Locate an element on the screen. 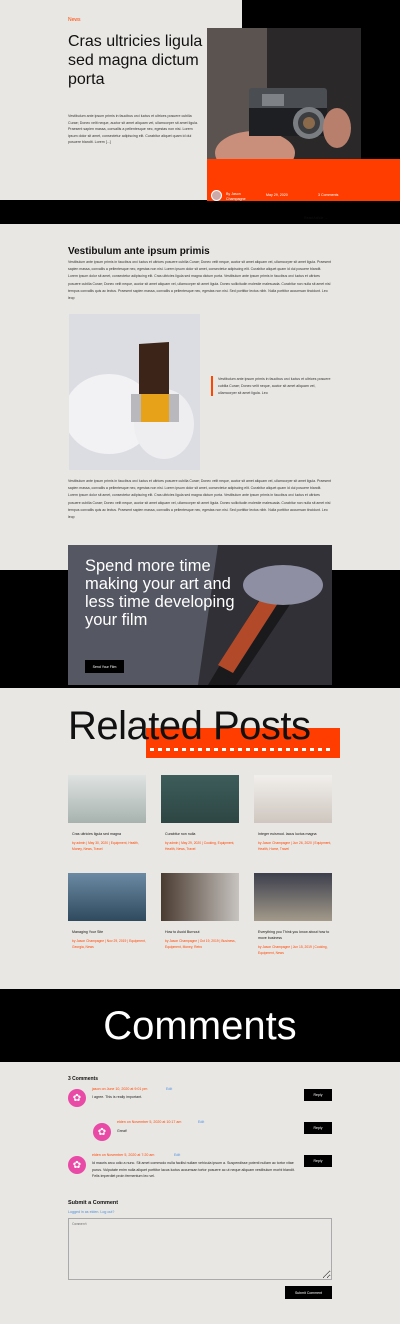 The width and height of the screenshot is (400, 1324). related-post-title: How to Avoid Burnout is located at coordinates (204, 932).